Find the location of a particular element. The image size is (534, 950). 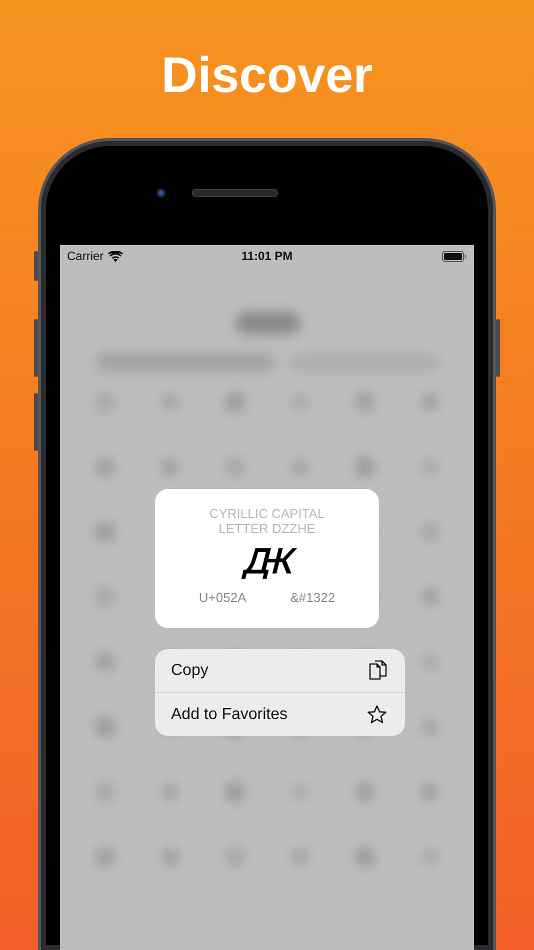

wifi-icon is located at coordinates (115, 256).